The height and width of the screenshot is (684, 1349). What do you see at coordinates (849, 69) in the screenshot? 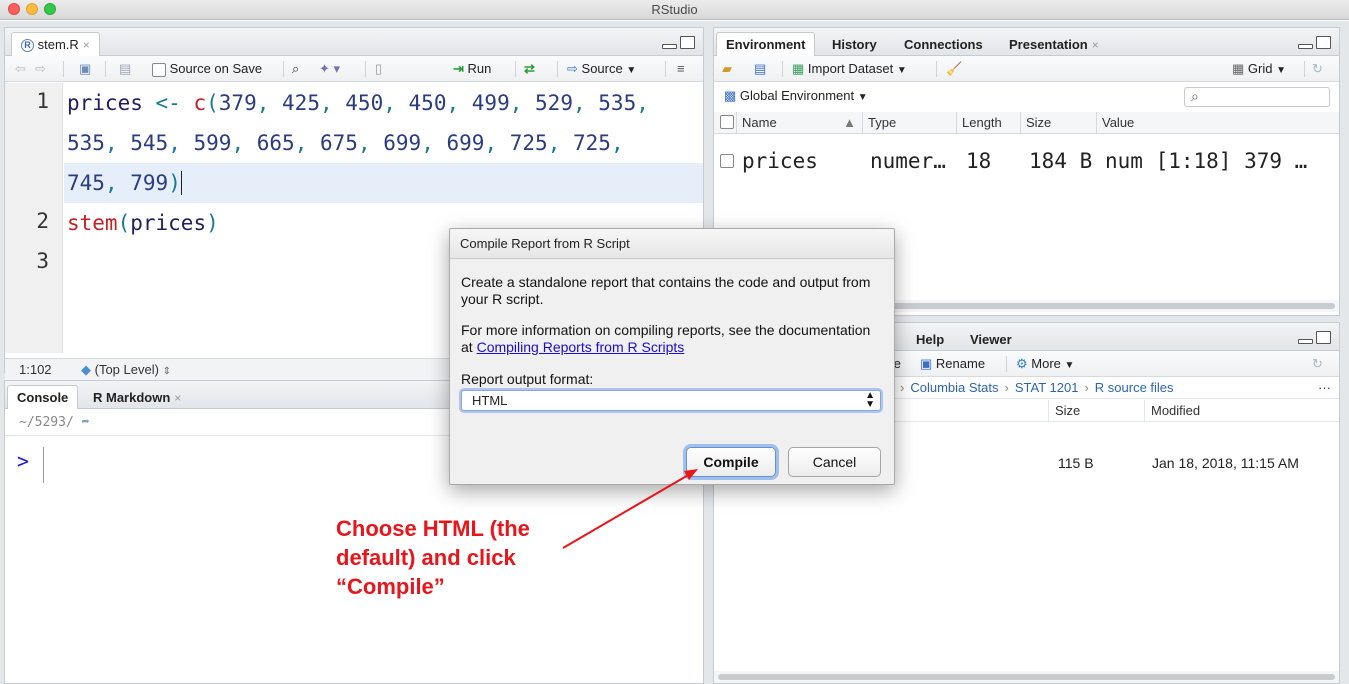
I see `import-dataset-button: ▦ Import Dataset ▼` at bounding box center [849, 69].